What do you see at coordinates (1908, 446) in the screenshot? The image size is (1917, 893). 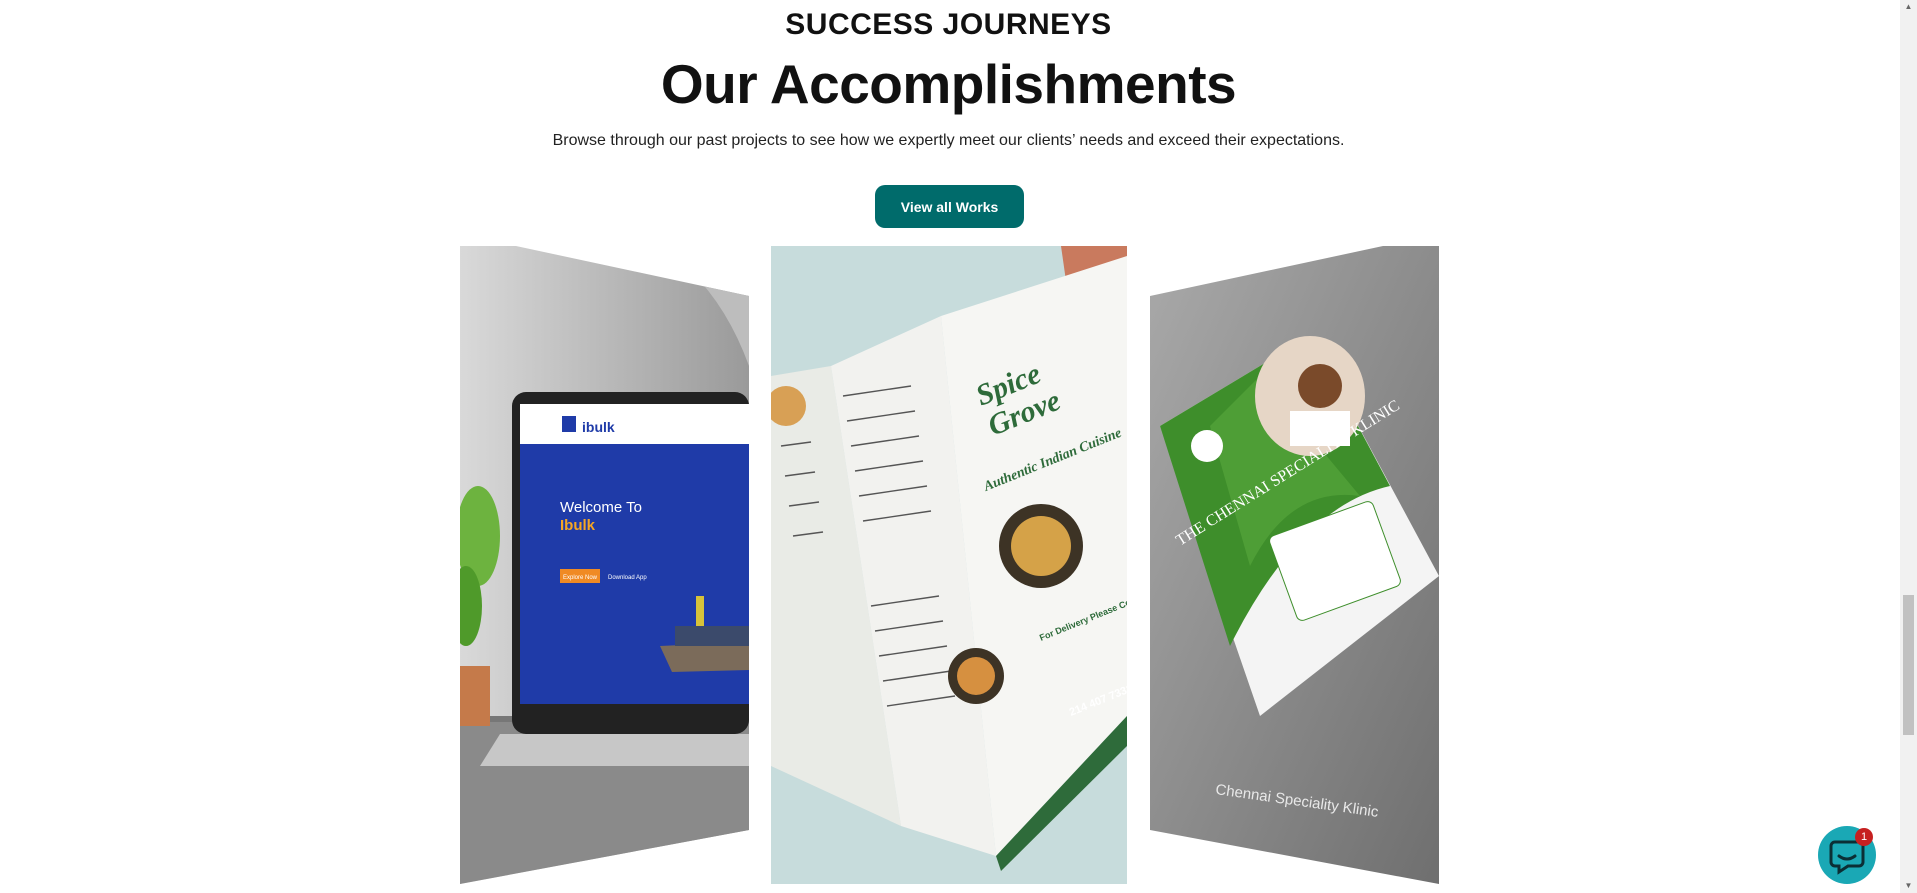 I see `page-scrollbar: ▲ ▼` at bounding box center [1908, 446].